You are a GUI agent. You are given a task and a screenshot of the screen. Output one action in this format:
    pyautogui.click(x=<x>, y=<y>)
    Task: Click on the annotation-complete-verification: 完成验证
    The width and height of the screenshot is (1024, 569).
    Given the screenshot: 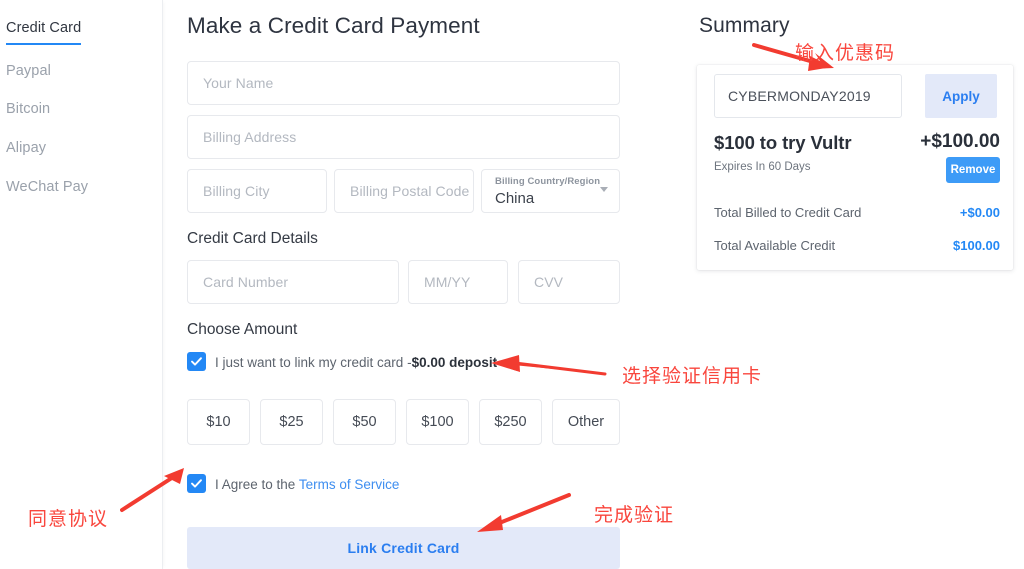 What is the action you would take?
    pyautogui.click(x=634, y=515)
    